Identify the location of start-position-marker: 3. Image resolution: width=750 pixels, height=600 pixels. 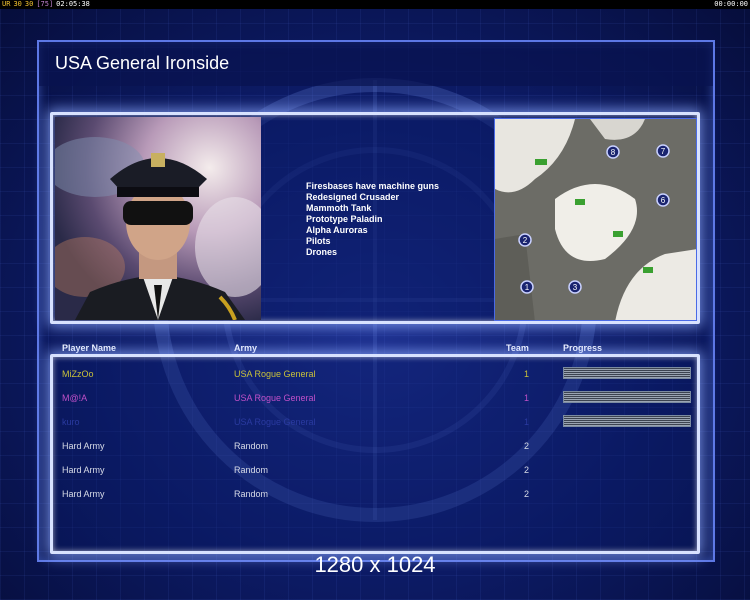
(575, 287).